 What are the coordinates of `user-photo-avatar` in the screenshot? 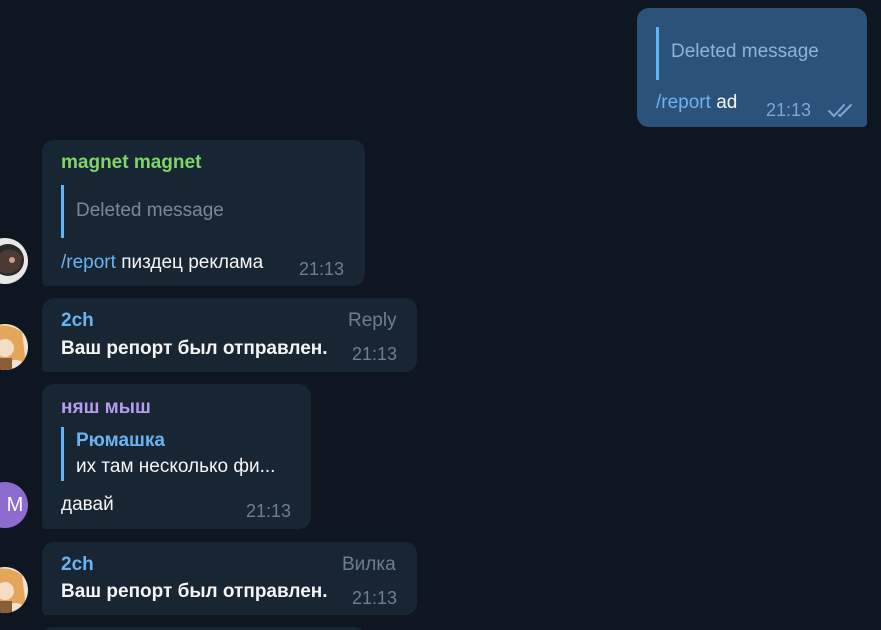 It's located at (14, 261).